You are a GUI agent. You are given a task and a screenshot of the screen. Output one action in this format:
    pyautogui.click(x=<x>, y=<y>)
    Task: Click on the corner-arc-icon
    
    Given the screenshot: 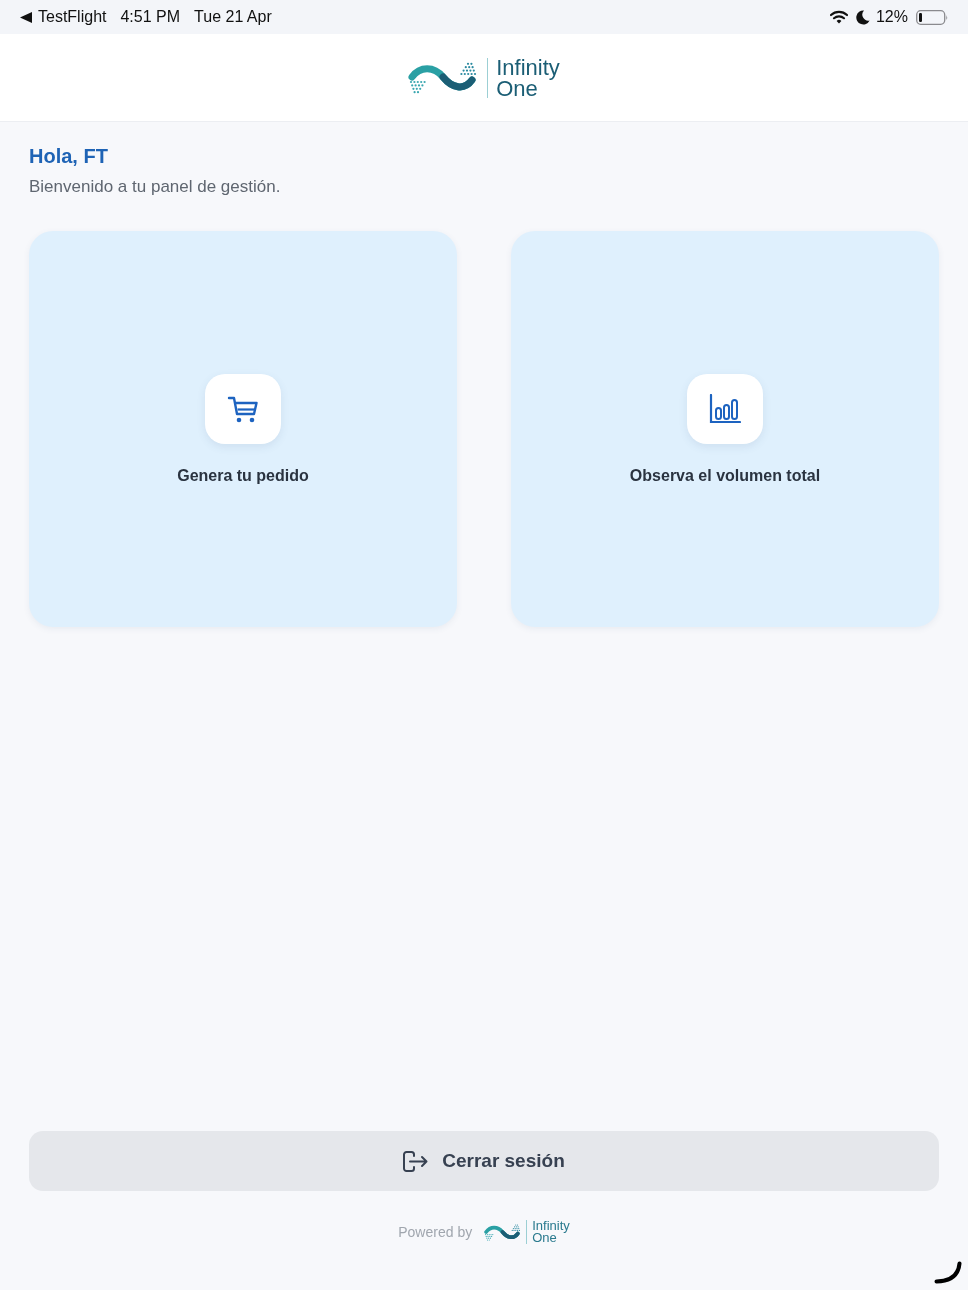 What is the action you would take?
    pyautogui.click(x=948, y=1272)
    